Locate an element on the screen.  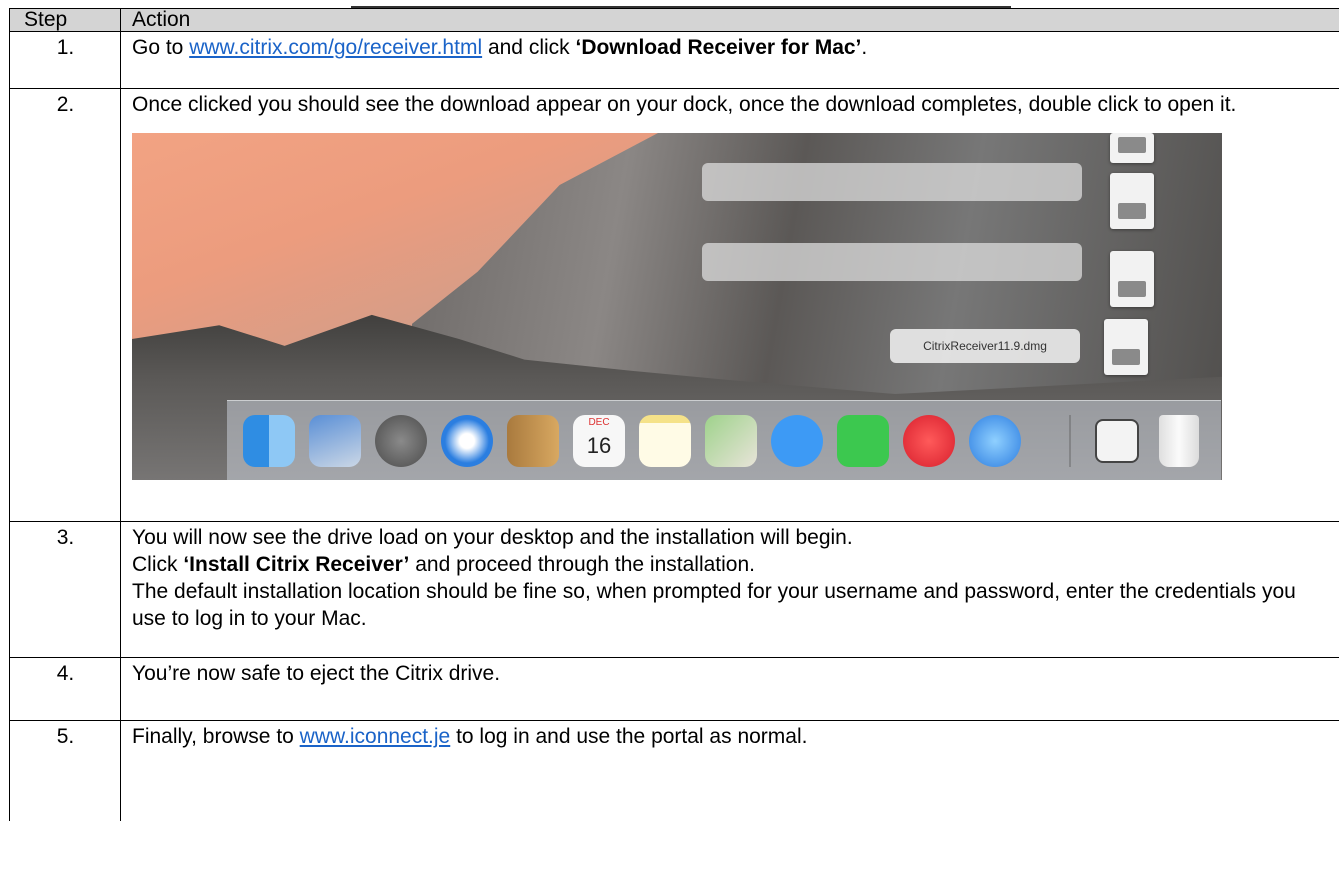
header-action: Action is located at coordinates (729, 20).